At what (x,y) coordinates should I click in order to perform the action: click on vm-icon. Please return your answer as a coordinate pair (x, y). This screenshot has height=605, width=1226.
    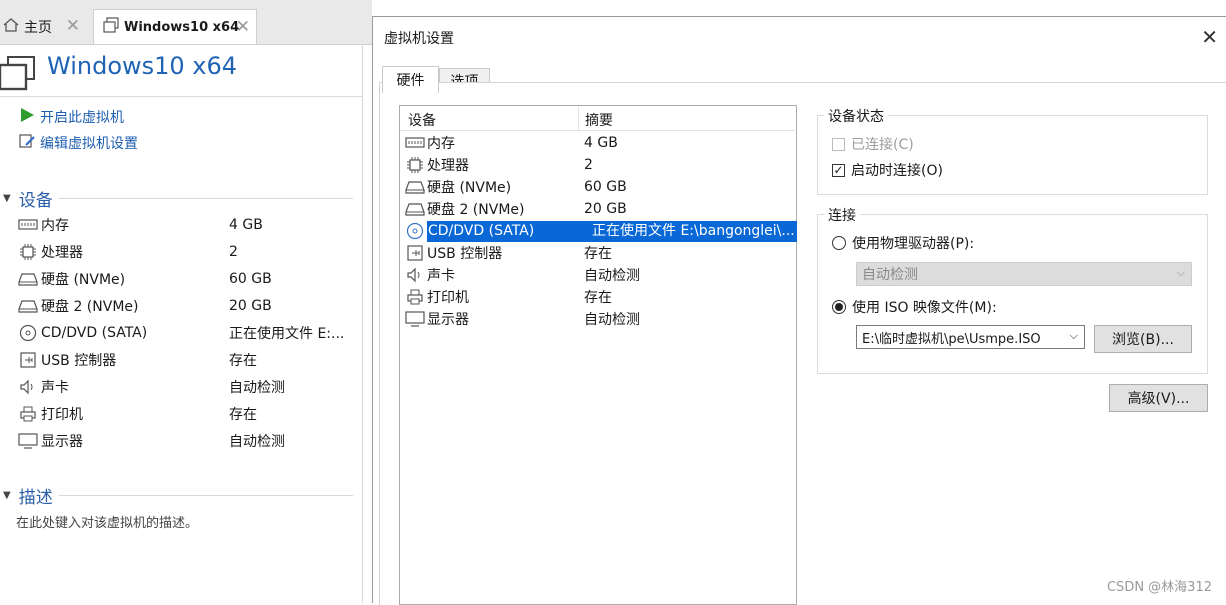
    Looking at the image, I should click on (19, 77).